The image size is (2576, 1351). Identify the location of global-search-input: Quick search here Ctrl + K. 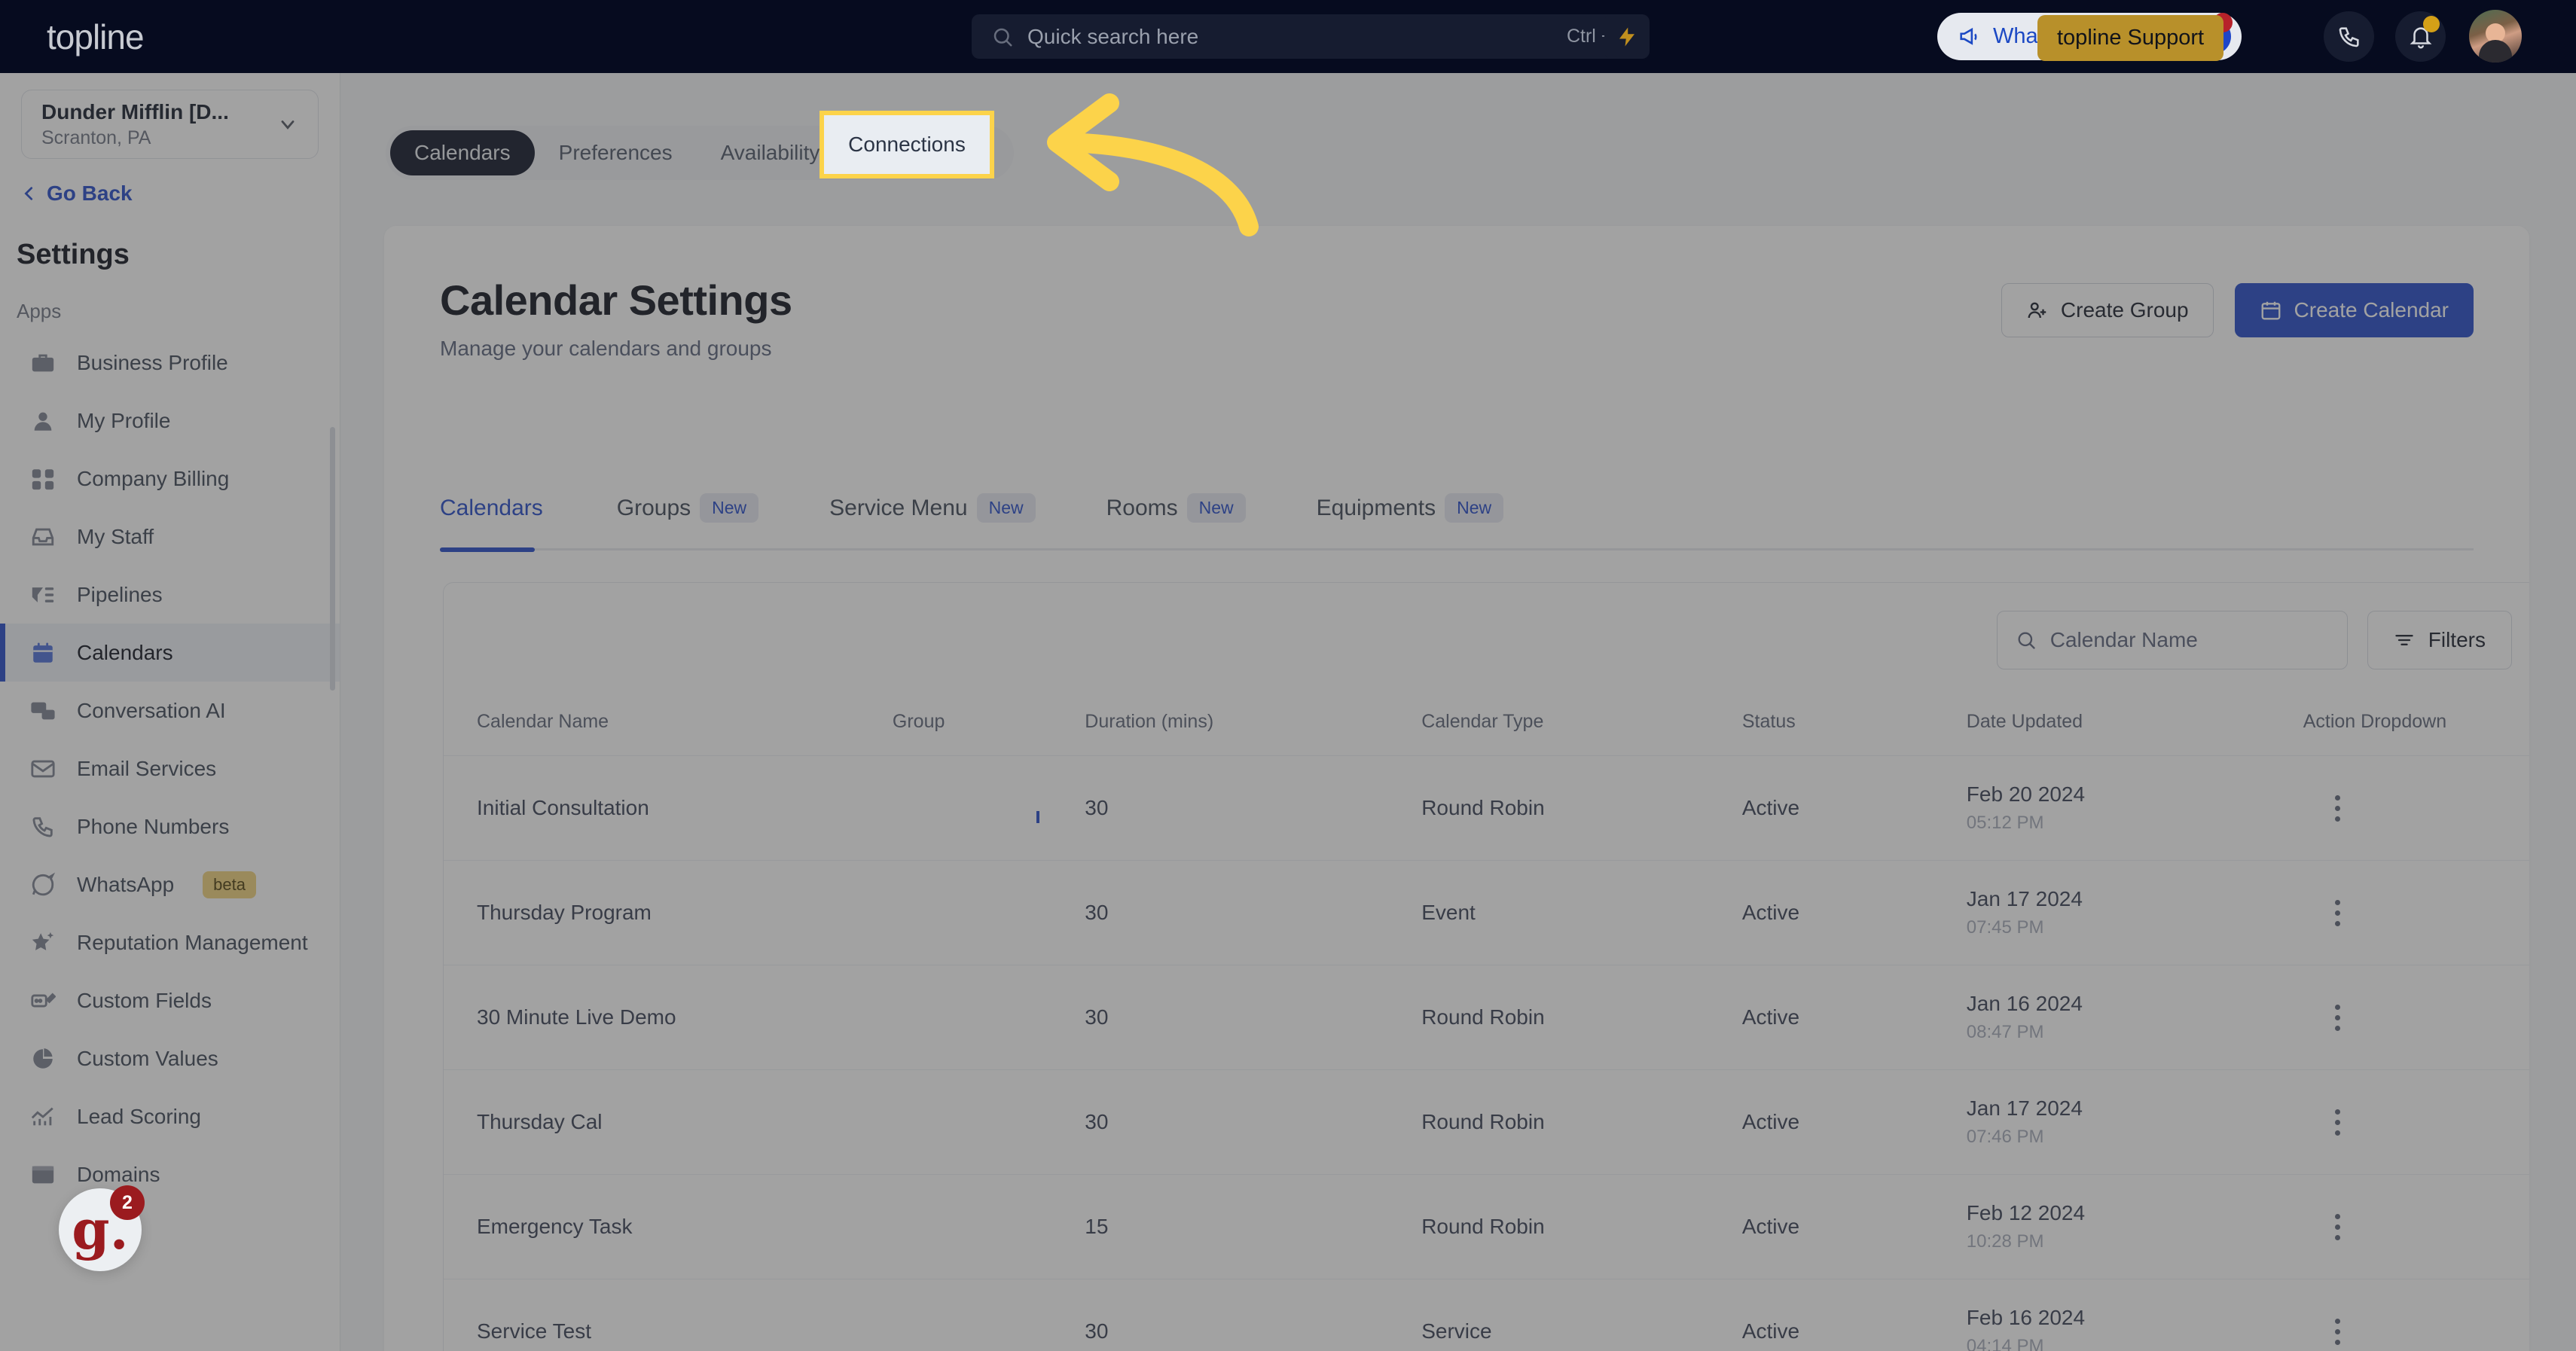
(1311, 36).